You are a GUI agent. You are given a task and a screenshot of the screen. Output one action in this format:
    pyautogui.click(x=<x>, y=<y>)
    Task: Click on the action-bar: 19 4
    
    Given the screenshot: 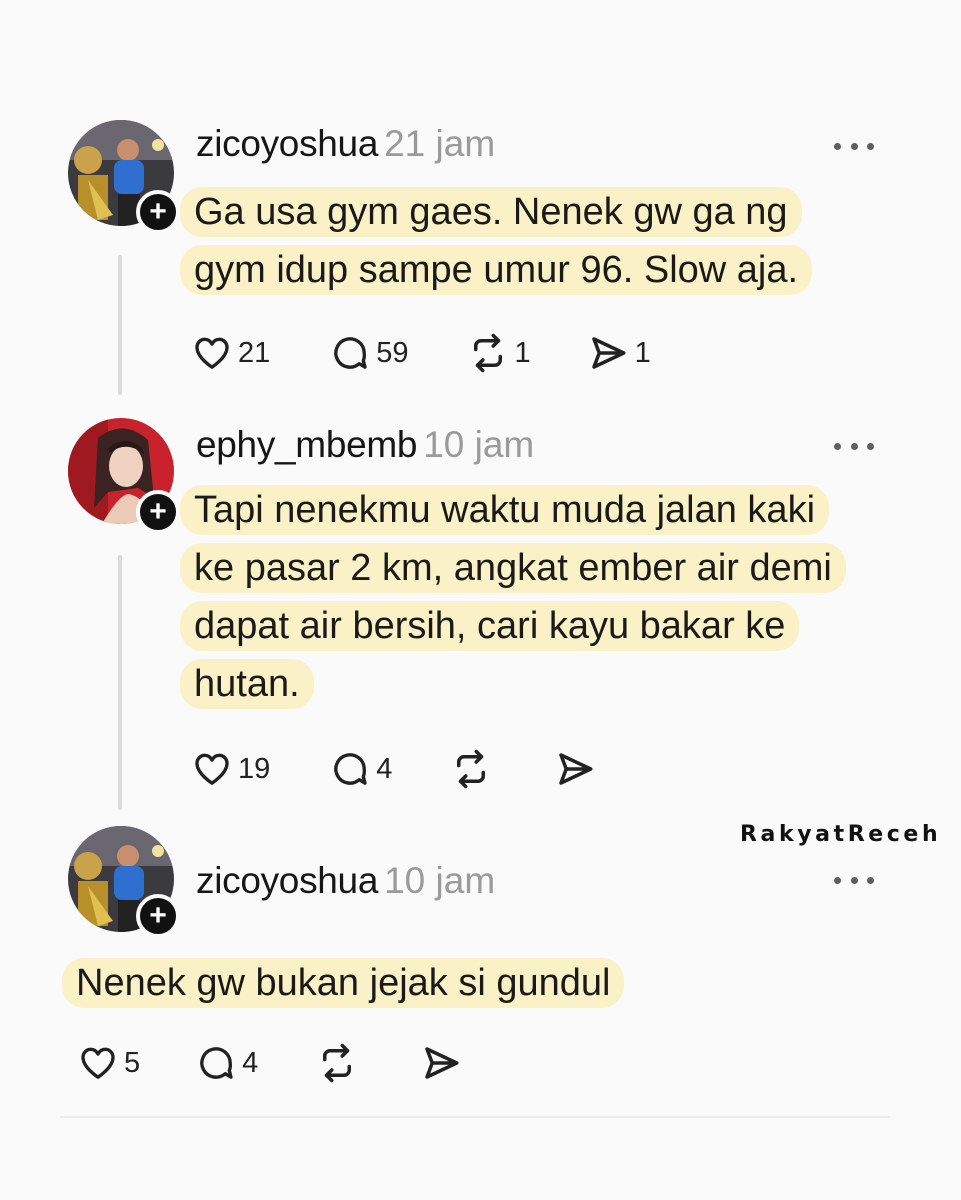 What is the action you would take?
    pyautogui.click(x=397, y=769)
    